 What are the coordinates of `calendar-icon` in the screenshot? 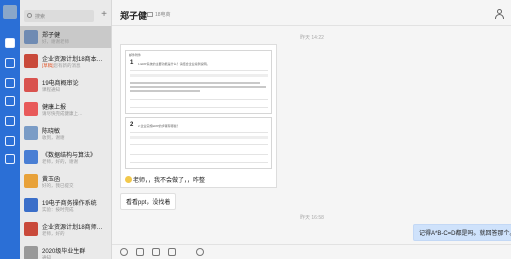 It's located at (10, 121).